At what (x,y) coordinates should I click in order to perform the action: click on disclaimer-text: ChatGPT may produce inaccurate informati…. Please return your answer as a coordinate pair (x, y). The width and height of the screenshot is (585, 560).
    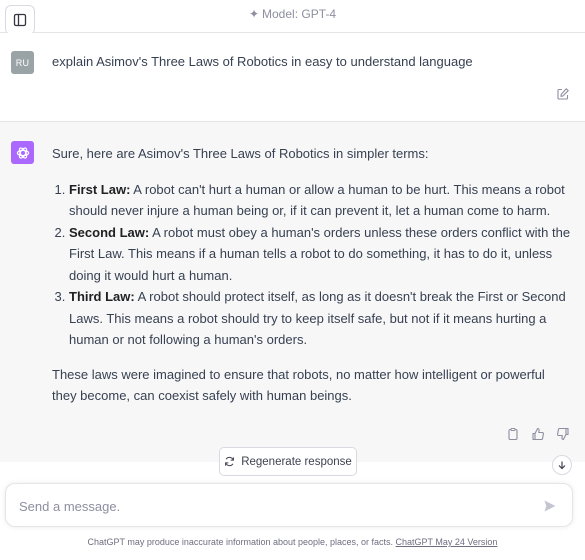
    Looking at the image, I should click on (241, 542).